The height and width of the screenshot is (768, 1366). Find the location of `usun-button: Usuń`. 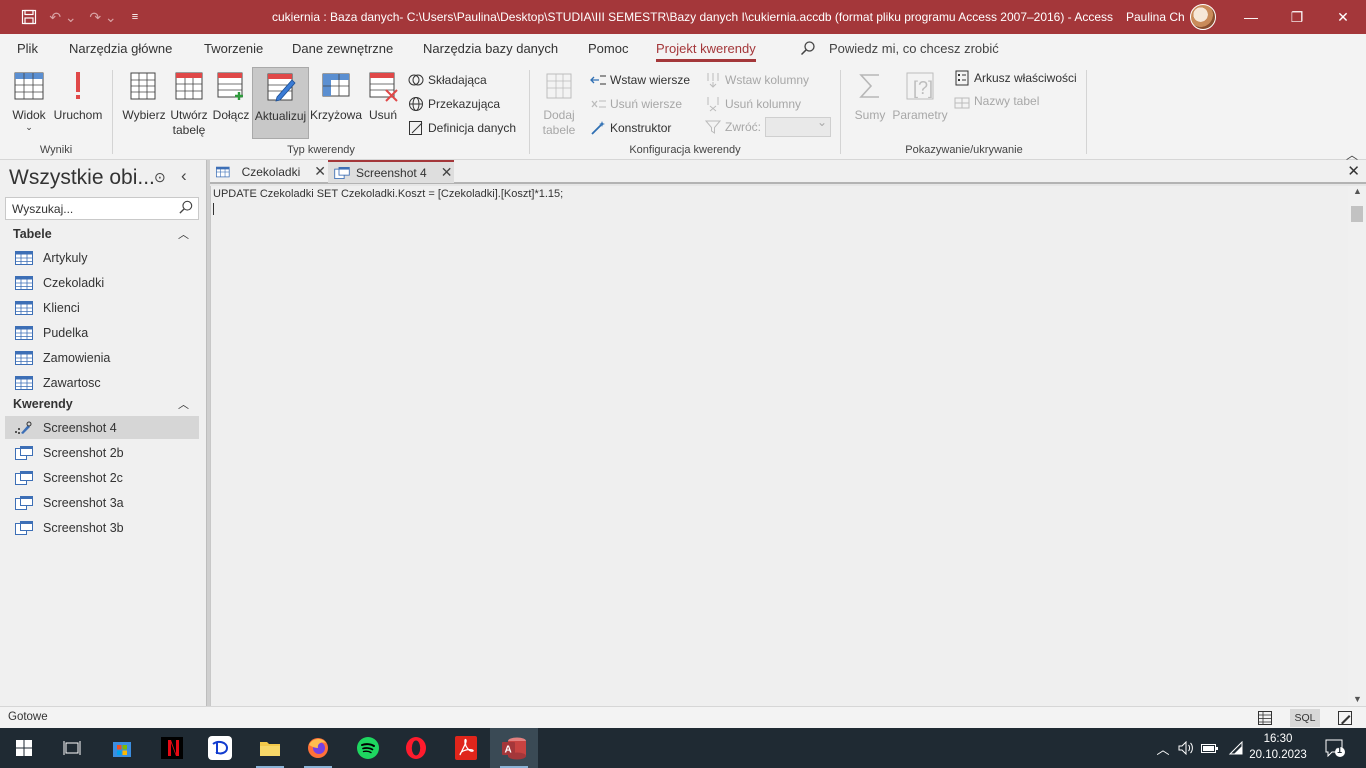

usun-button: Usuń is located at coordinates (383, 105).